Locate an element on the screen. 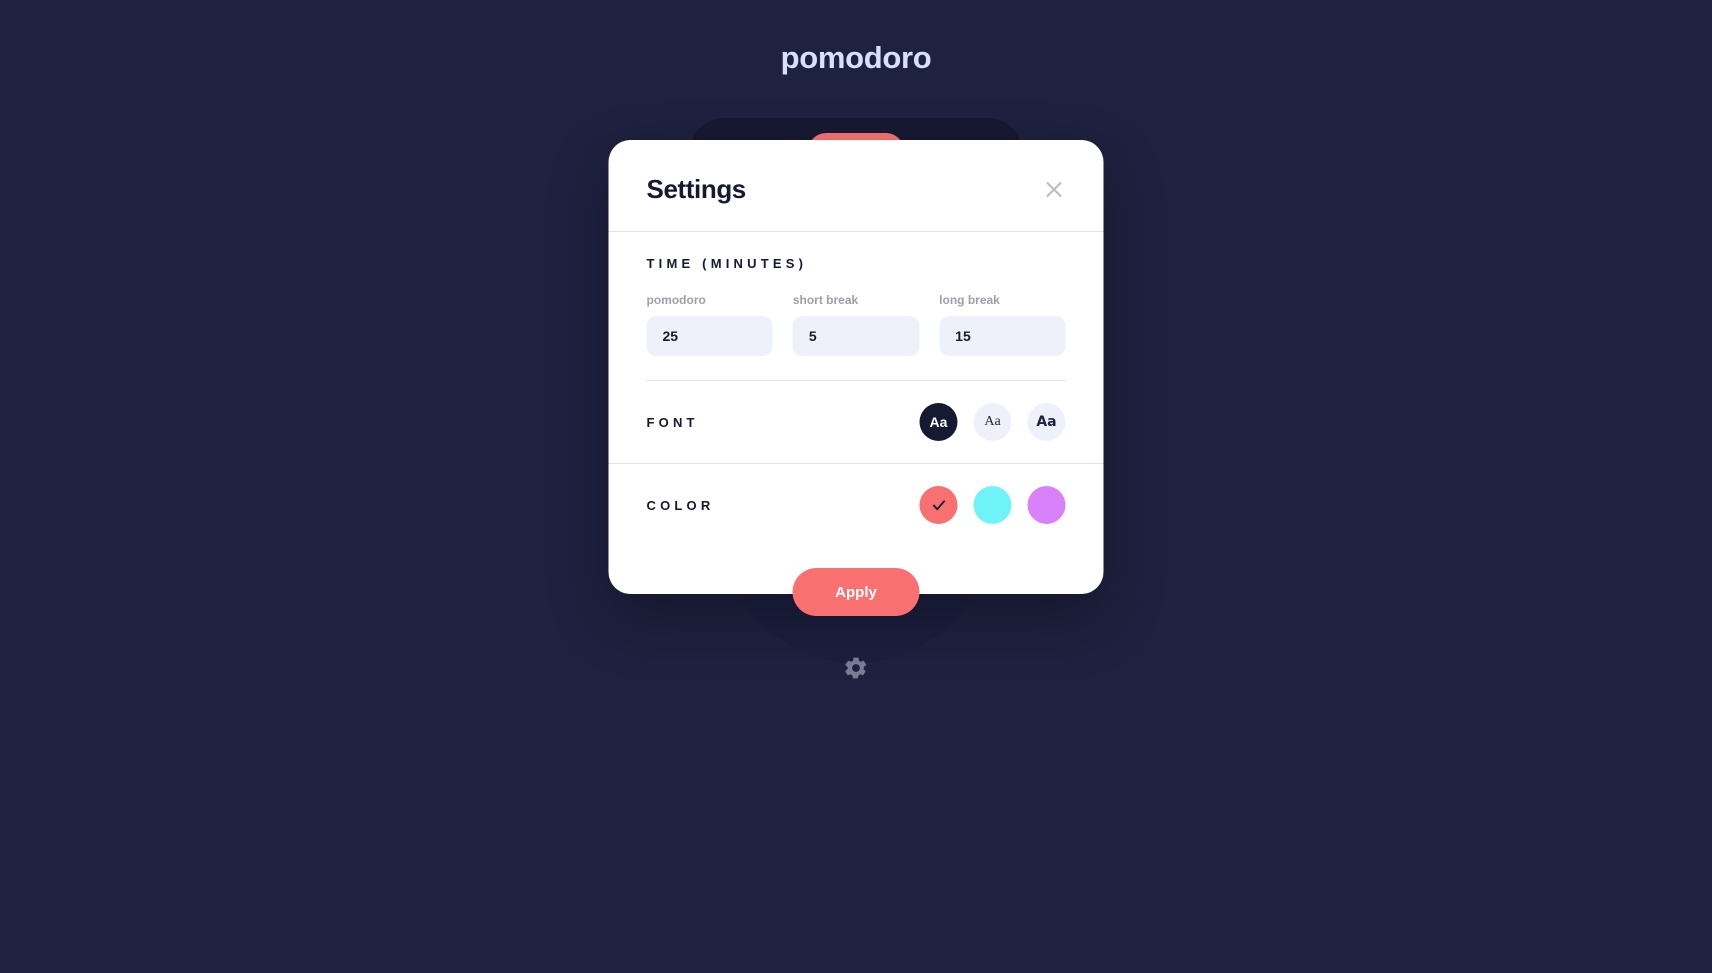 This screenshot has width=1712, height=973. font-section: FONT Aa Aa Aa is located at coordinates (856, 422).